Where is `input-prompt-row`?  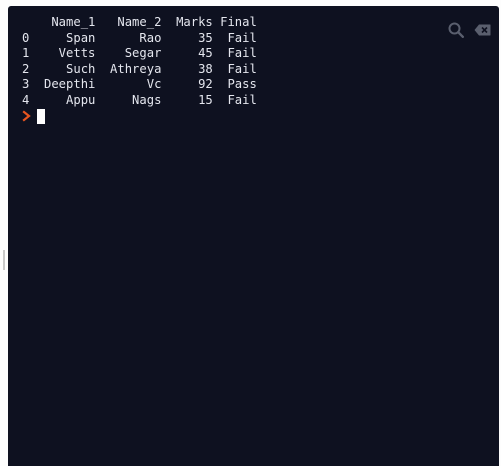 input-prompt-row is located at coordinates (33, 116).